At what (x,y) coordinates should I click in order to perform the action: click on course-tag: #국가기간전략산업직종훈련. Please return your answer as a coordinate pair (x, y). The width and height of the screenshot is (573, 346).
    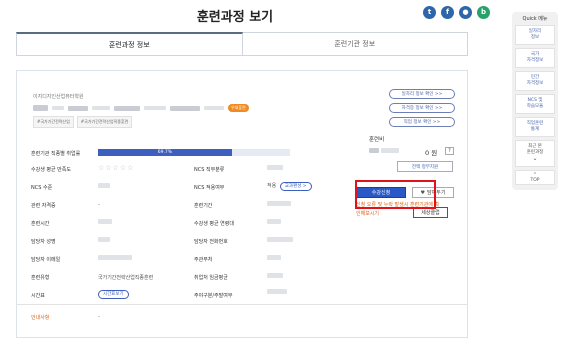
    Looking at the image, I should click on (104, 122).